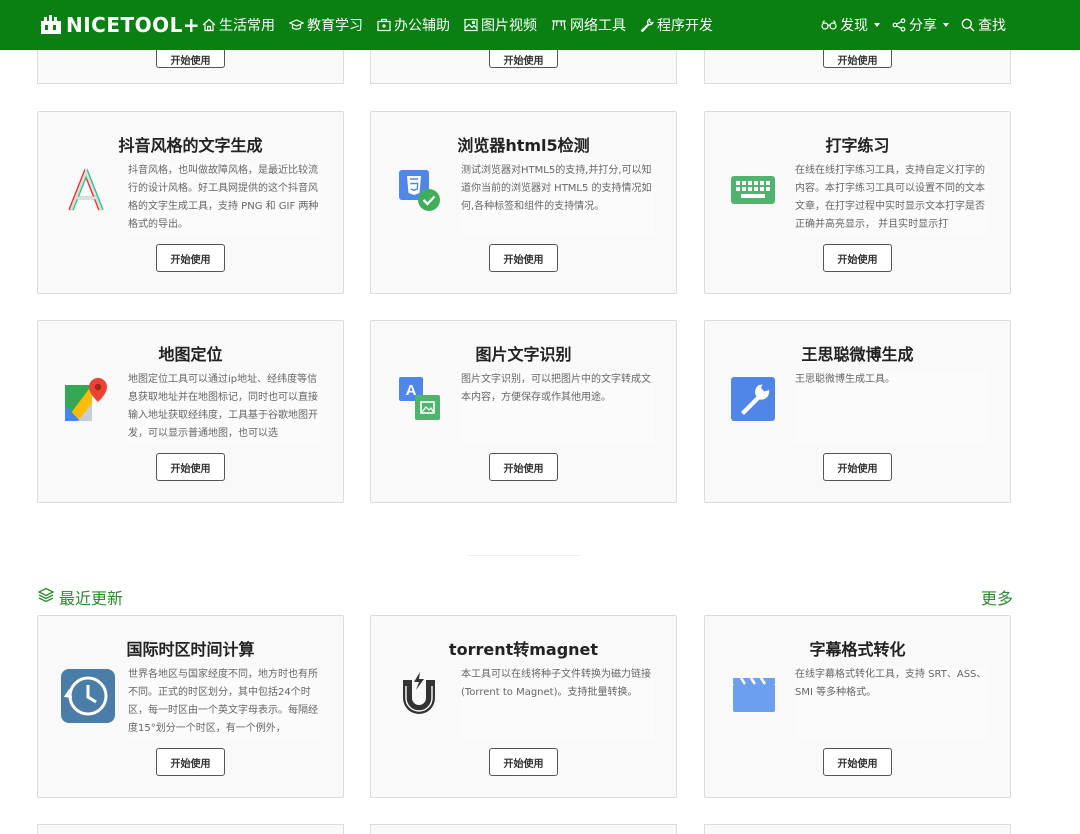 Image resolution: width=1080 pixels, height=834 pixels. What do you see at coordinates (326, 25) in the screenshot?
I see `nav-item-education: 教育学习` at bounding box center [326, 25].